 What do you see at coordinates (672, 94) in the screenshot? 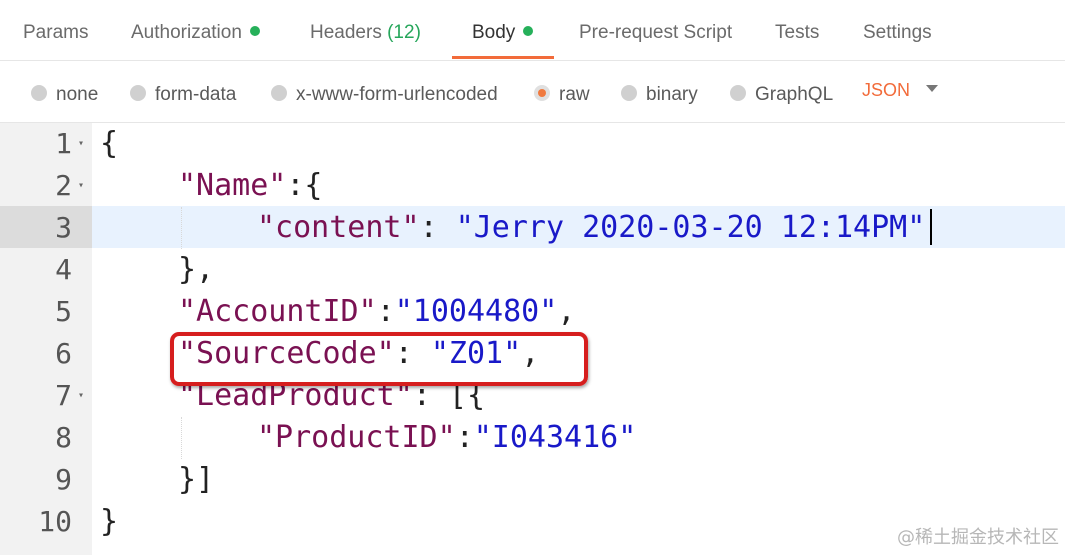
I see `radio-label: binary` at bounding box center [672, 94].